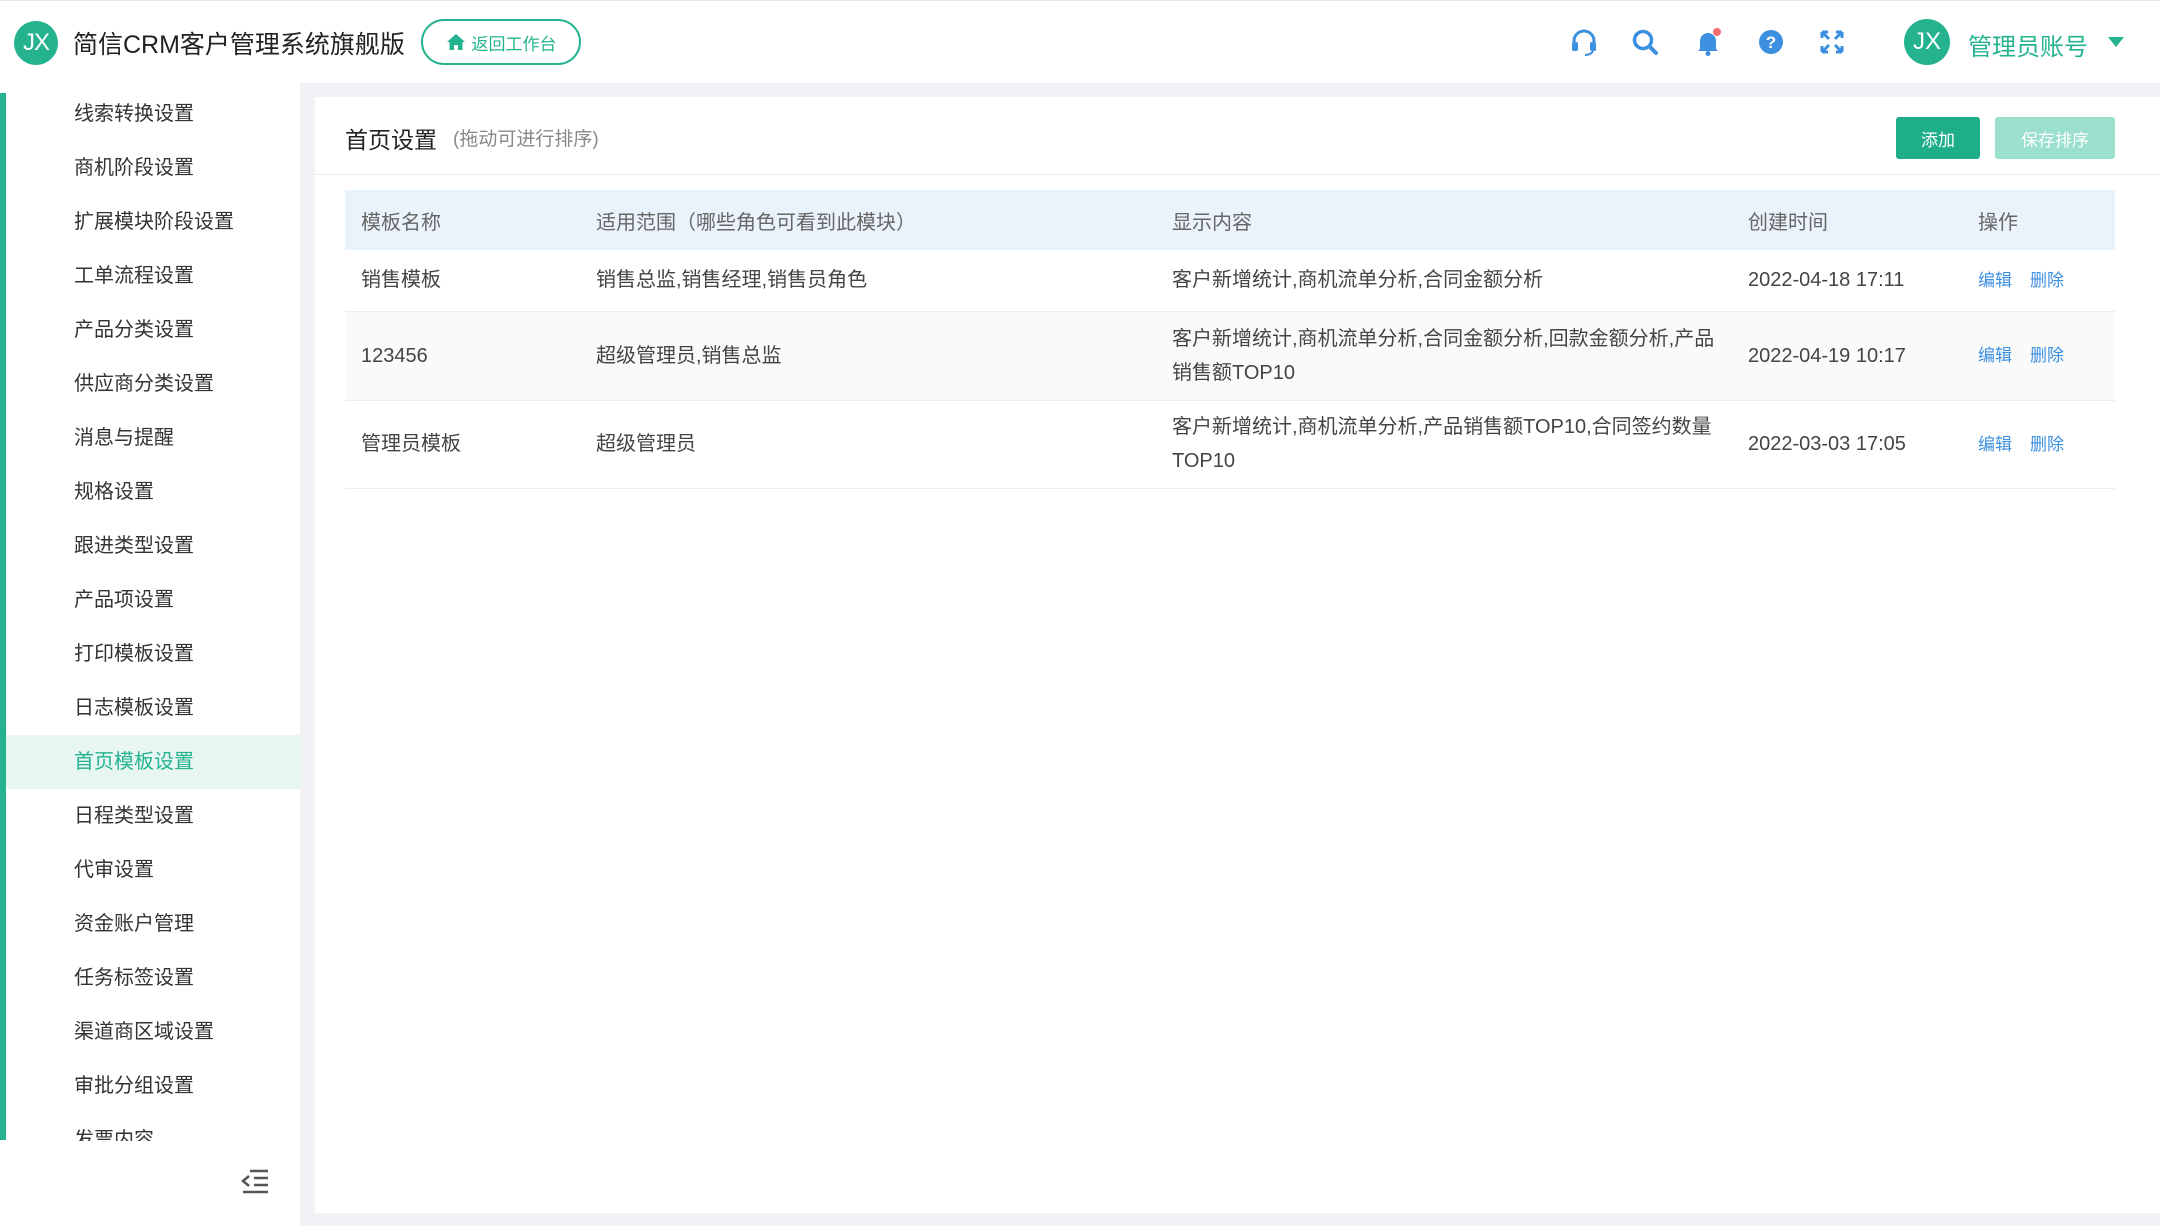 This screenshot has width=2160, height=1226. Describe the element at coordinates (153, 276) in the screenshot. I see `sidebar-item-ticket-flow: 工单流程设置` at that location.